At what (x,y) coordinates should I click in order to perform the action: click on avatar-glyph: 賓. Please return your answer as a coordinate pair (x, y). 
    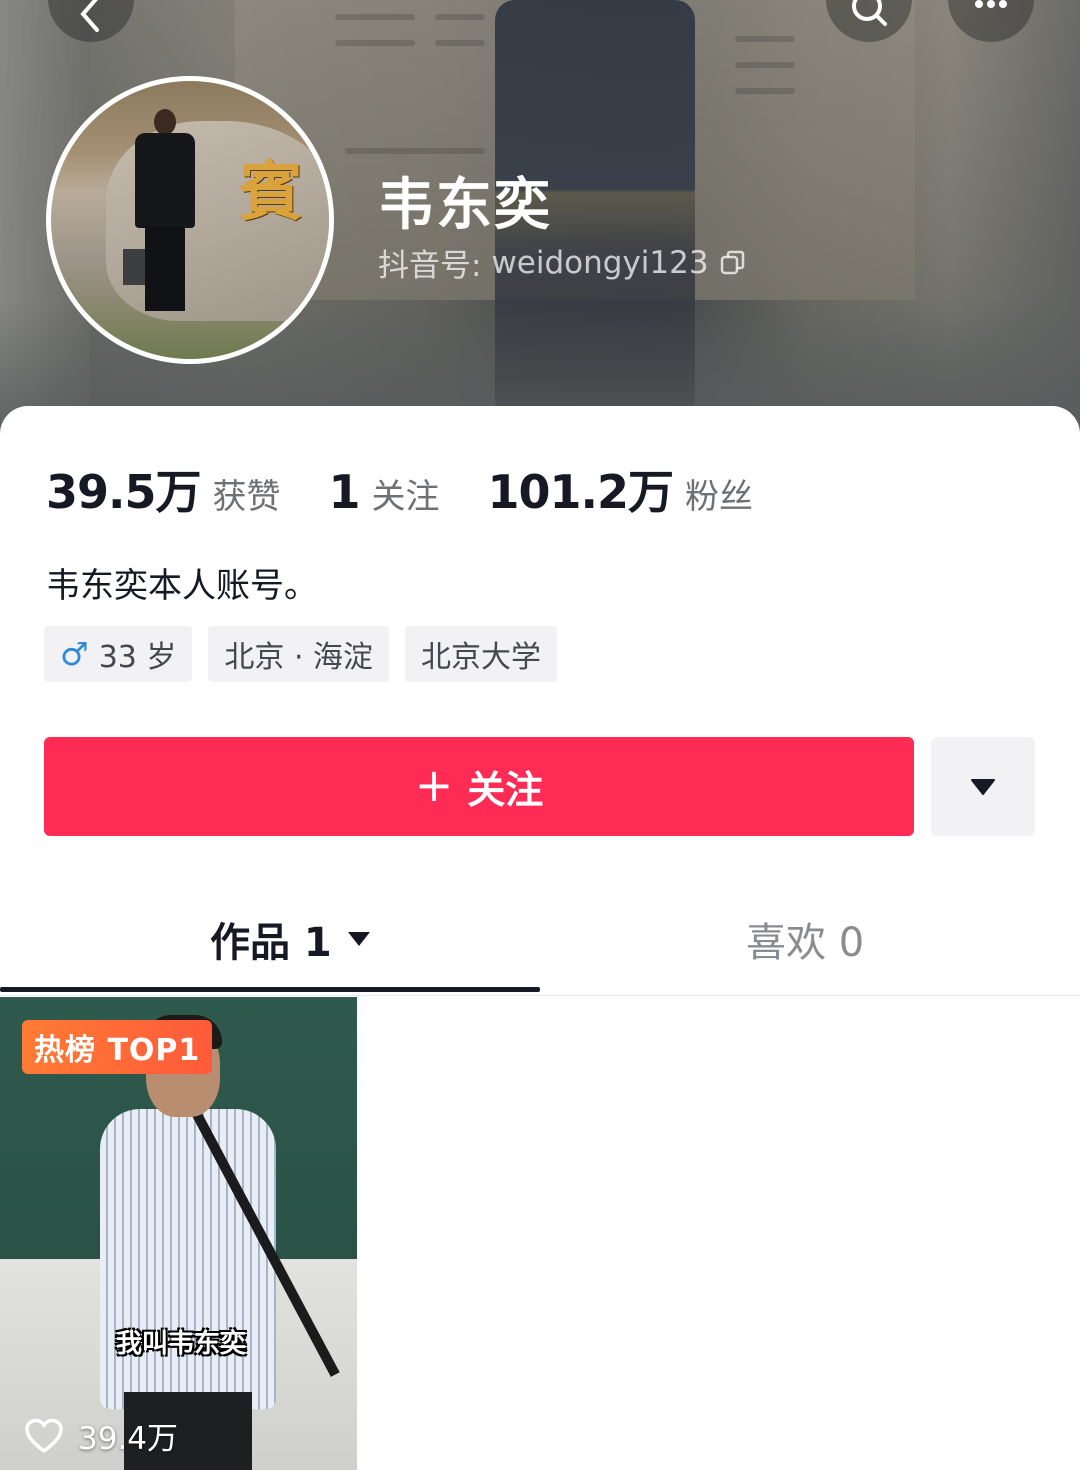
    Looking at the image, I should click on (271, 192).